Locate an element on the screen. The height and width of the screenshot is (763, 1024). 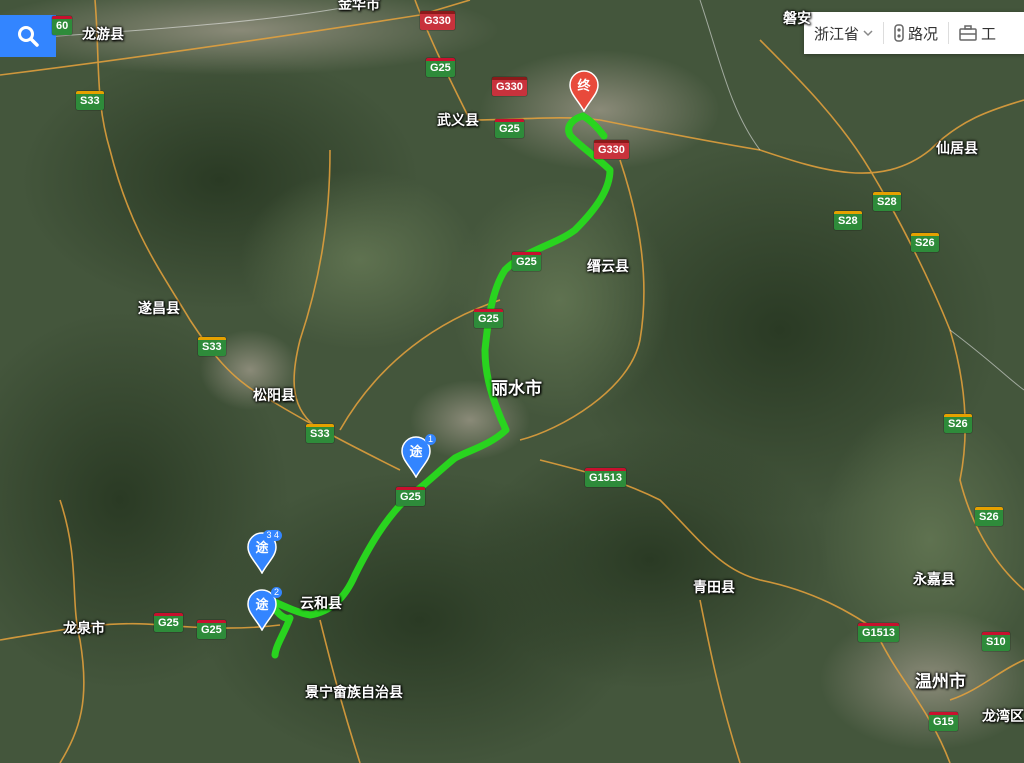
province-selector: 浙江省 is located at coordinates (843, 33).